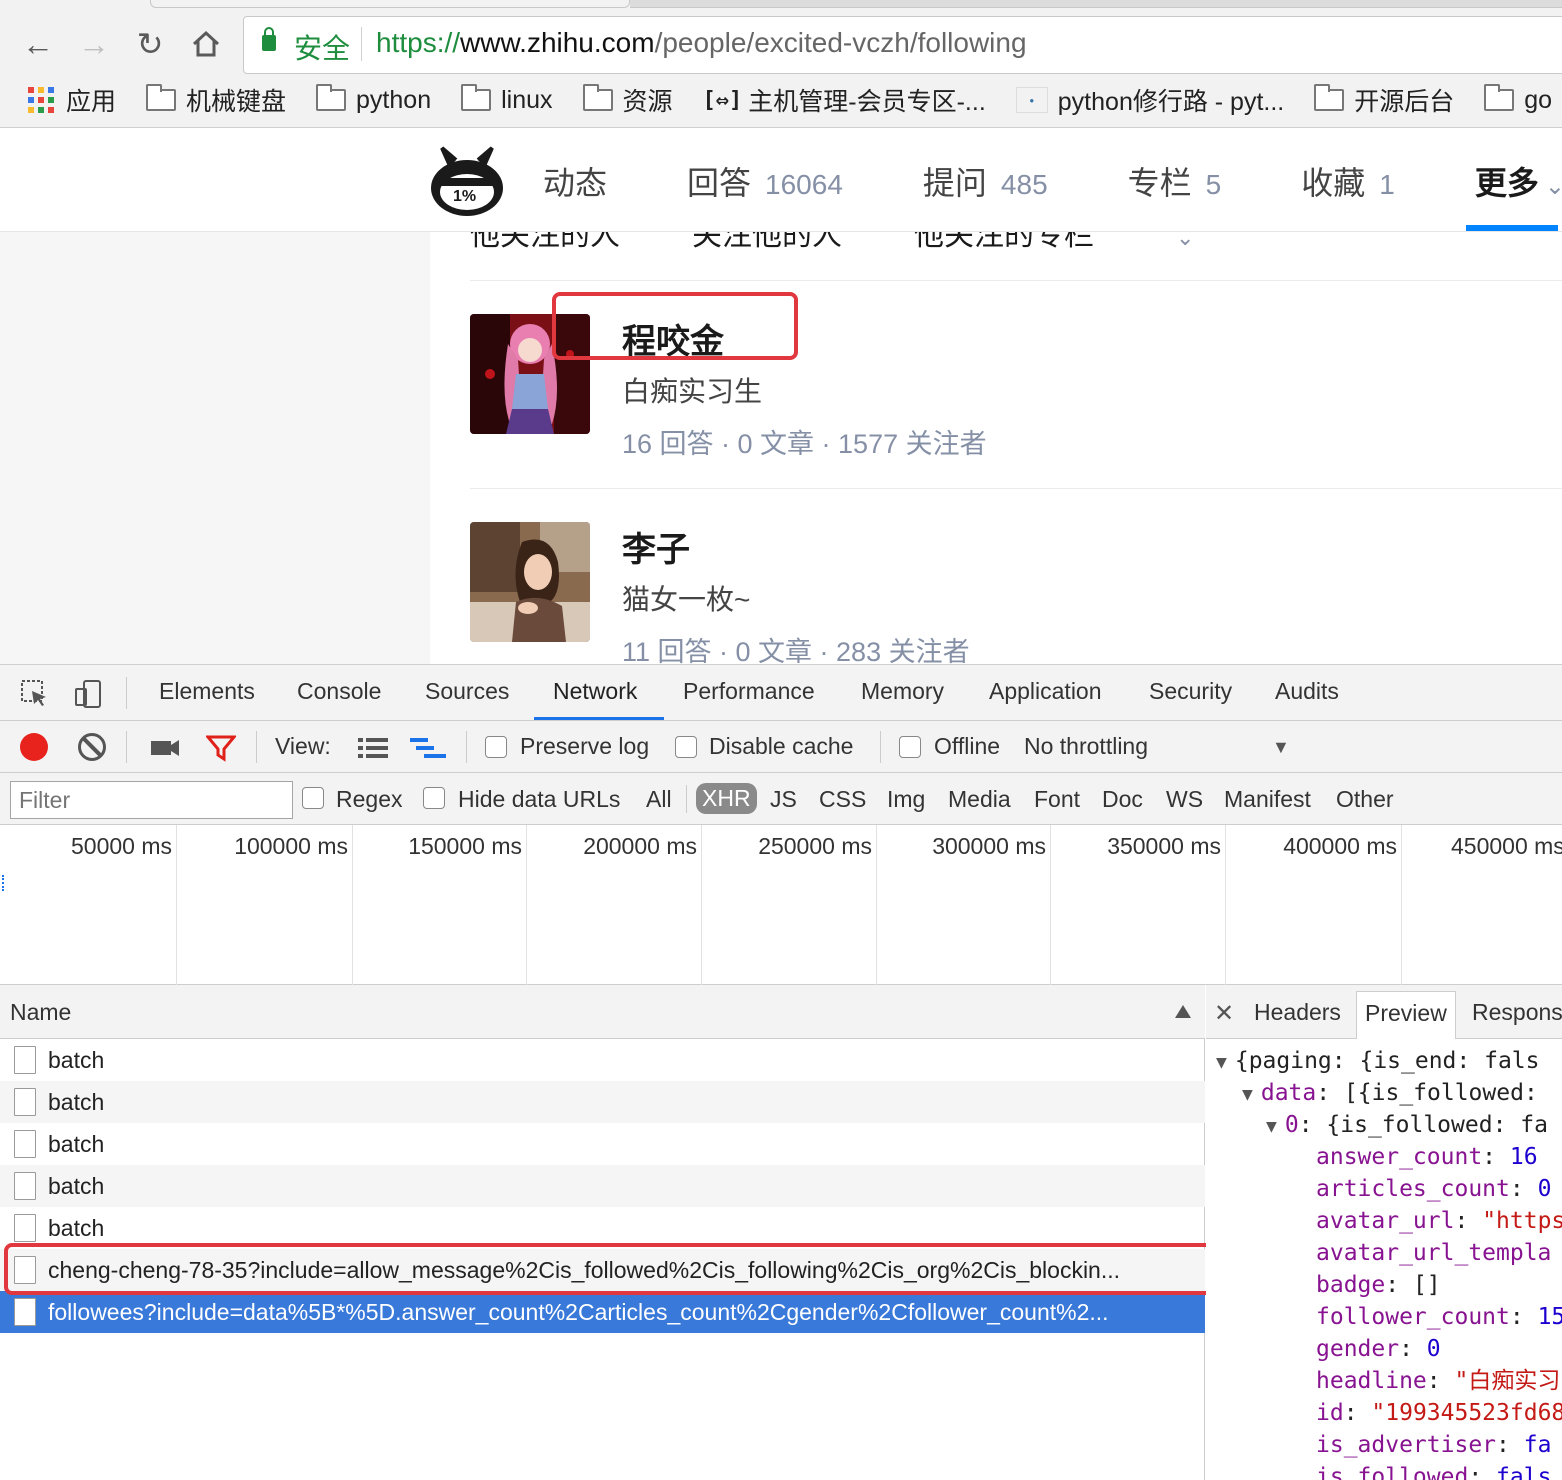  What do you see at coordinates (150, 44) in the screenshot?
I see `reload-icon: ↻` at bounding box center [150, 44].